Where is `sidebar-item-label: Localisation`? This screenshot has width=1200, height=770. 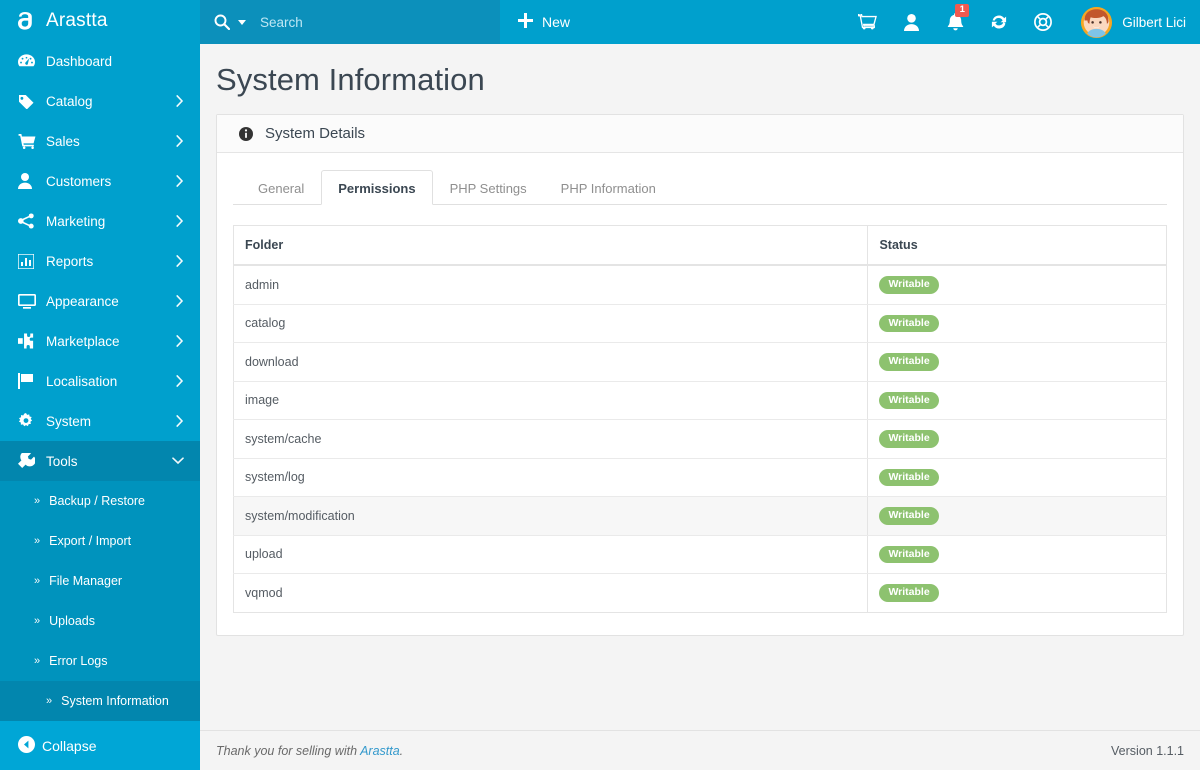
sidebar-item-label: Localisation is located at coordinates (82, 381).